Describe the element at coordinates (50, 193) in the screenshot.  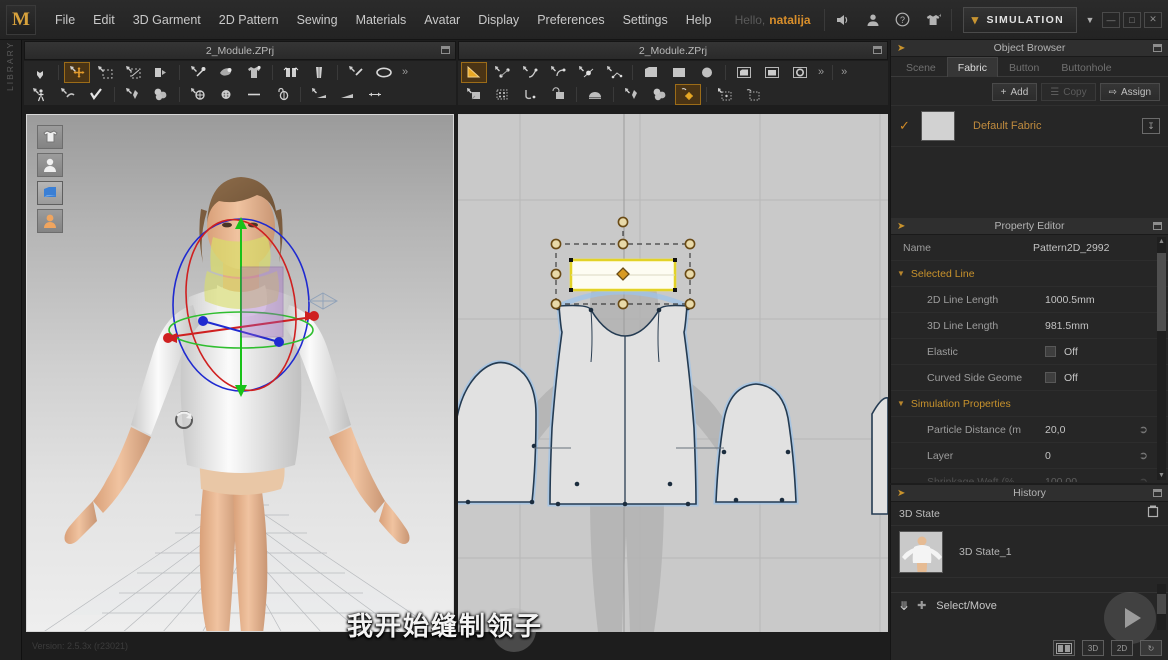
I see `show-pattern-icon` at that location.